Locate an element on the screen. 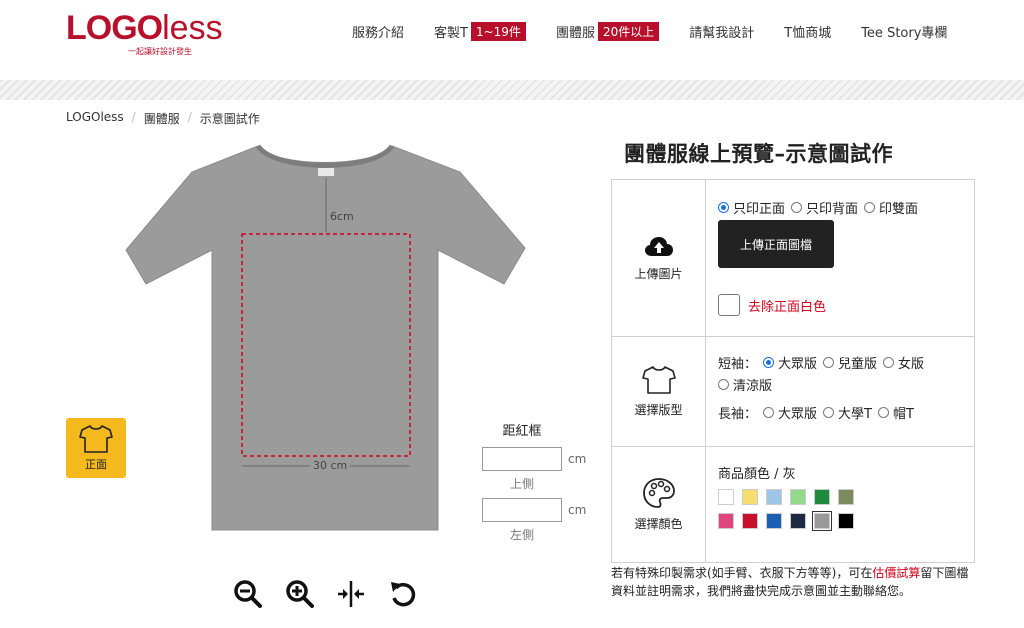 Image resolution: width=1024 pixels, height=628 pixels. margin-top-label: 上側 is located at coordinates (521, 484).